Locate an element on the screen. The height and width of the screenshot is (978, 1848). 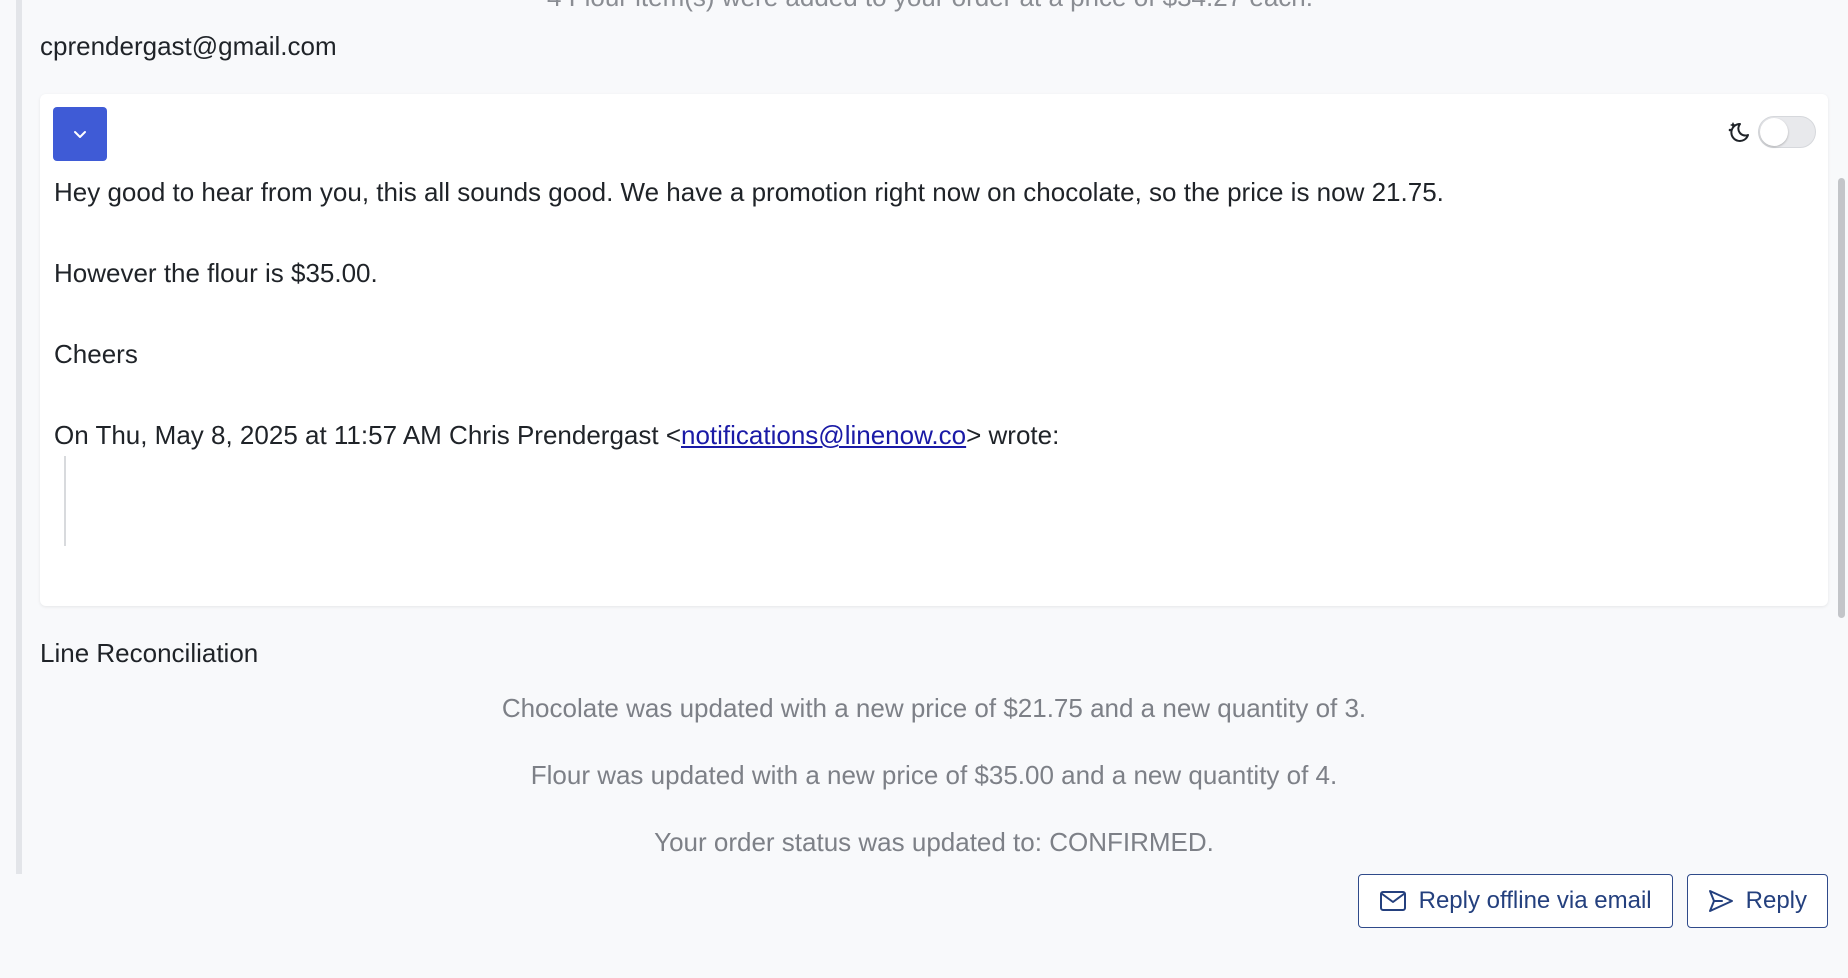
collapse-message-button is located at coordinates (80, 134).